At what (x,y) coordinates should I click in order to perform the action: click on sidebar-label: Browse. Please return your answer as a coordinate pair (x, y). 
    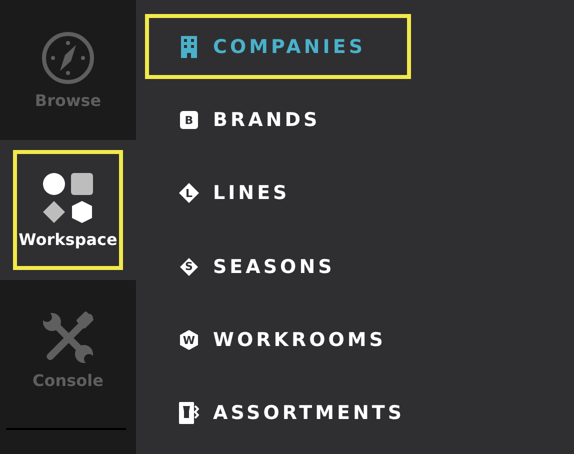
    Looking at the image, I should click on (68, 100).